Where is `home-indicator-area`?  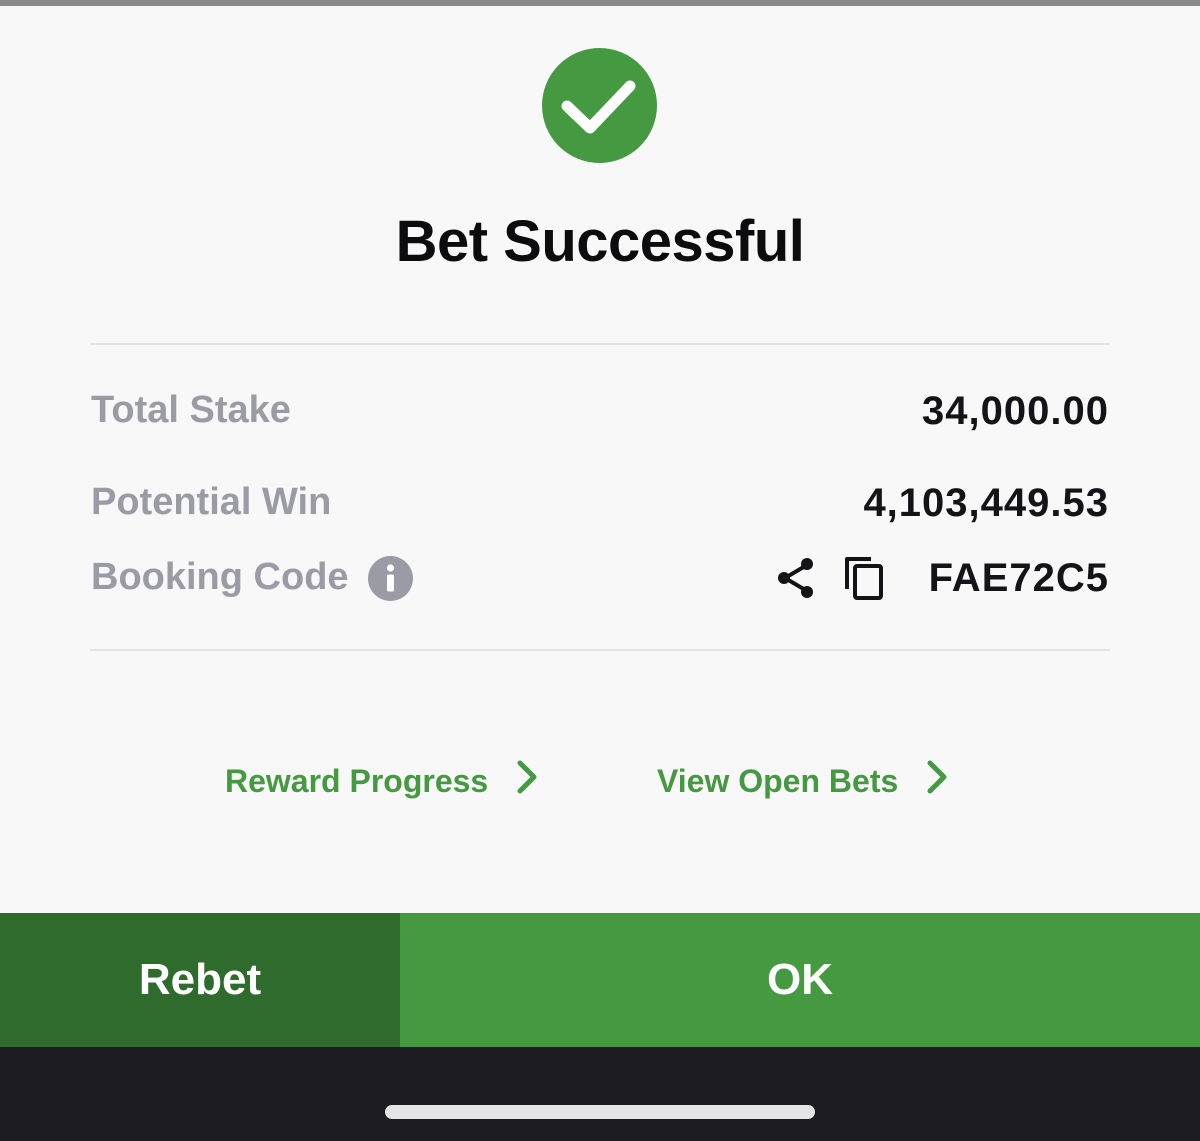
home-indicator-area is located at coordinates (600, 1094).